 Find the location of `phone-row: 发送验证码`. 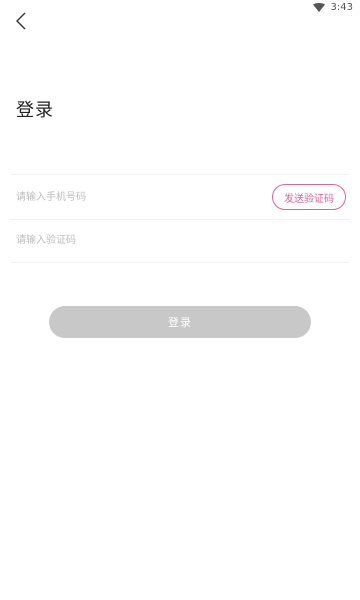

phone-row: 发送验证码 is located at coordinates (180, 197).